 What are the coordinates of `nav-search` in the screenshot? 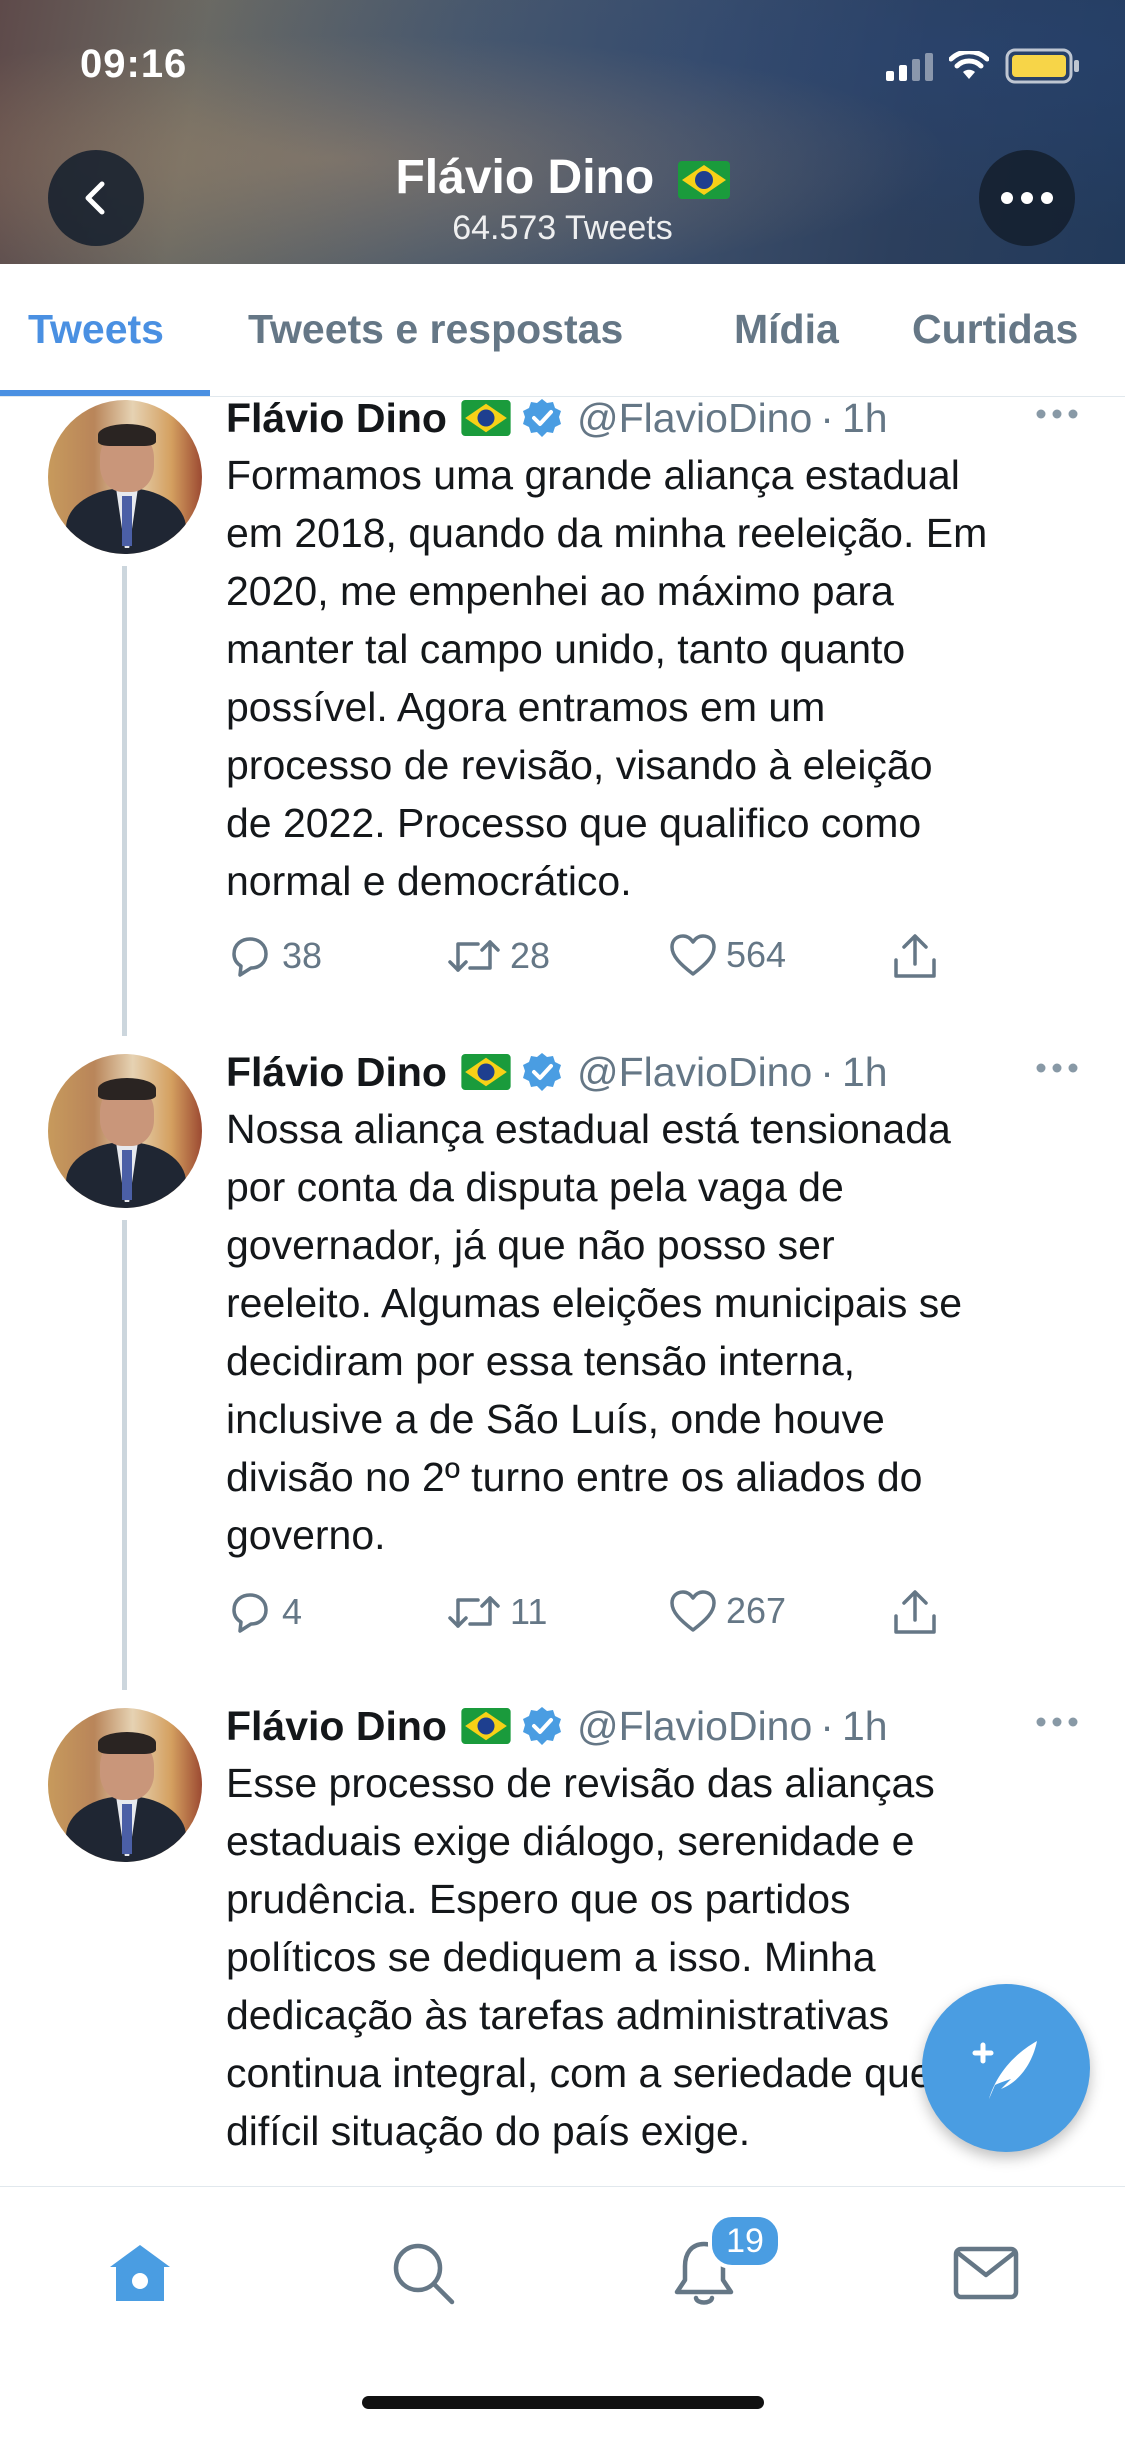 It's located at (423, 2273).